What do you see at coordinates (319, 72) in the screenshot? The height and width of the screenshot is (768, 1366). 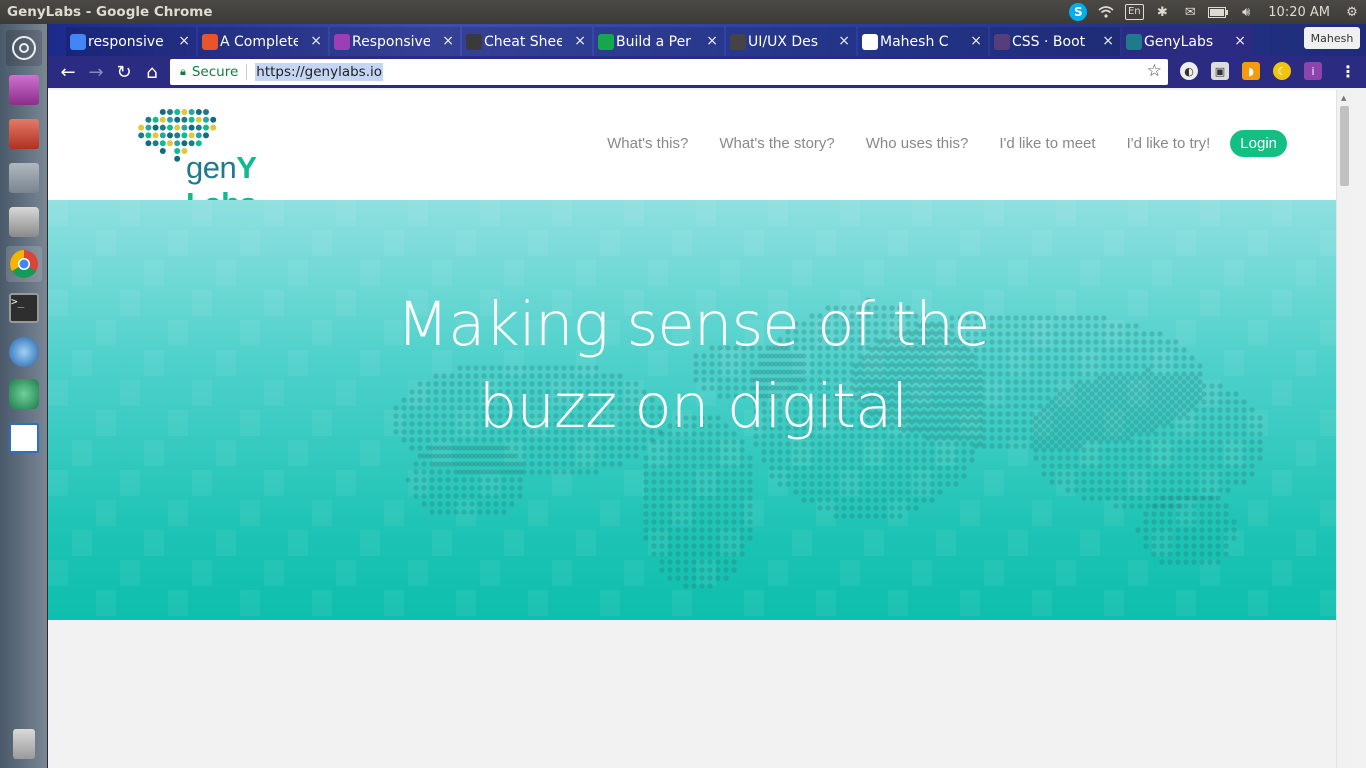 I see `url-text: https://genylabs.io` at bounding box center [319, 72].